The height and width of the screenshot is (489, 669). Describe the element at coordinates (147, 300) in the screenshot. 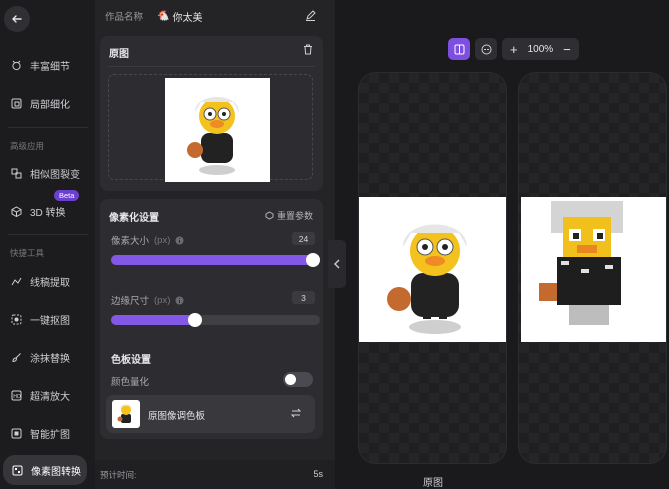

I see `edge-size-label-row: 边缘尺寸 (px)` at that location.